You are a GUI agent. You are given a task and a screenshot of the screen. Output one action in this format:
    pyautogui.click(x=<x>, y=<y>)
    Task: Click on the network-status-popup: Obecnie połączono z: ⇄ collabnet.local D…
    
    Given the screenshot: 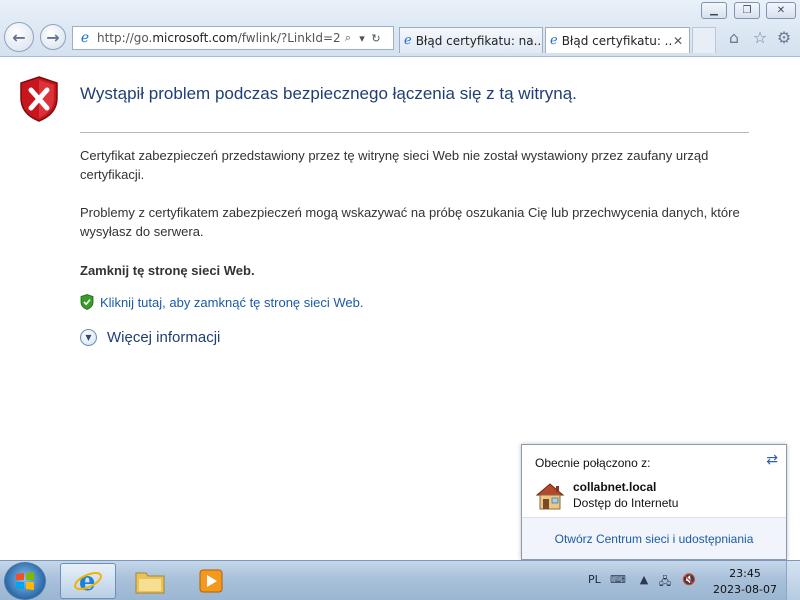 What is the action you would take?
    pyautogui.click(x=654, y=502)
    